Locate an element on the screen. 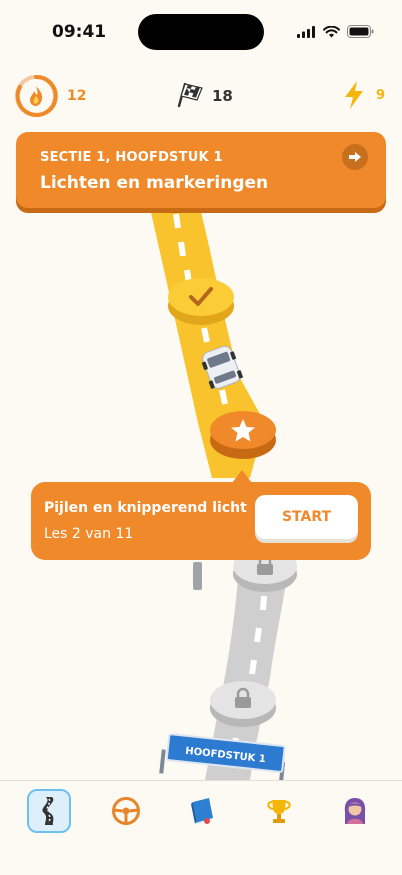  tab-trophy is located at coordinates (279, 811).